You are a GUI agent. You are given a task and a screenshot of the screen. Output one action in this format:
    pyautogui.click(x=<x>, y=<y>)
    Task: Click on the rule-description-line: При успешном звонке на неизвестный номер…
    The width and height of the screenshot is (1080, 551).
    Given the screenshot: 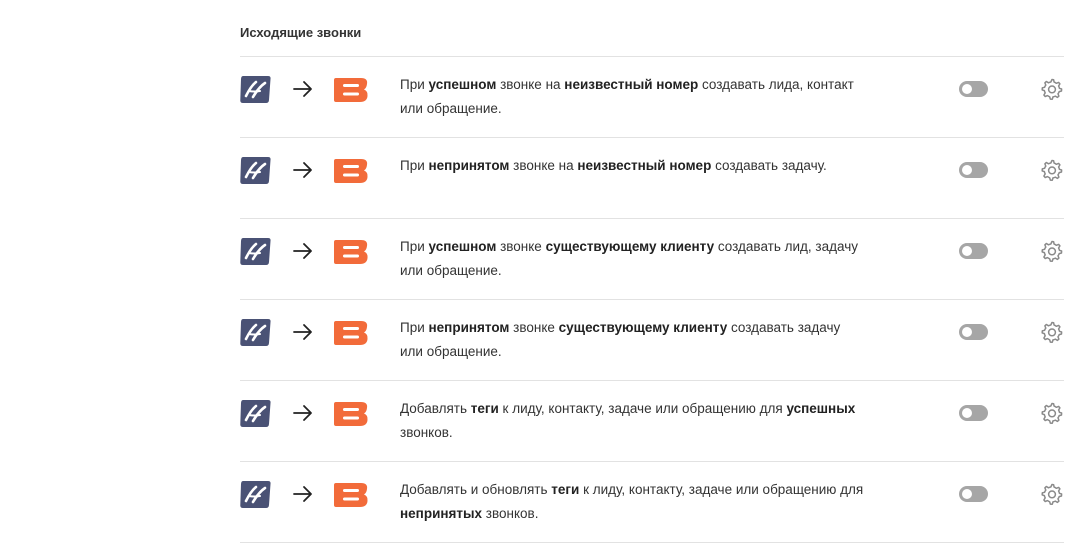 What is the action you would take?
    pyautogui.click(x=650, y=85)
    